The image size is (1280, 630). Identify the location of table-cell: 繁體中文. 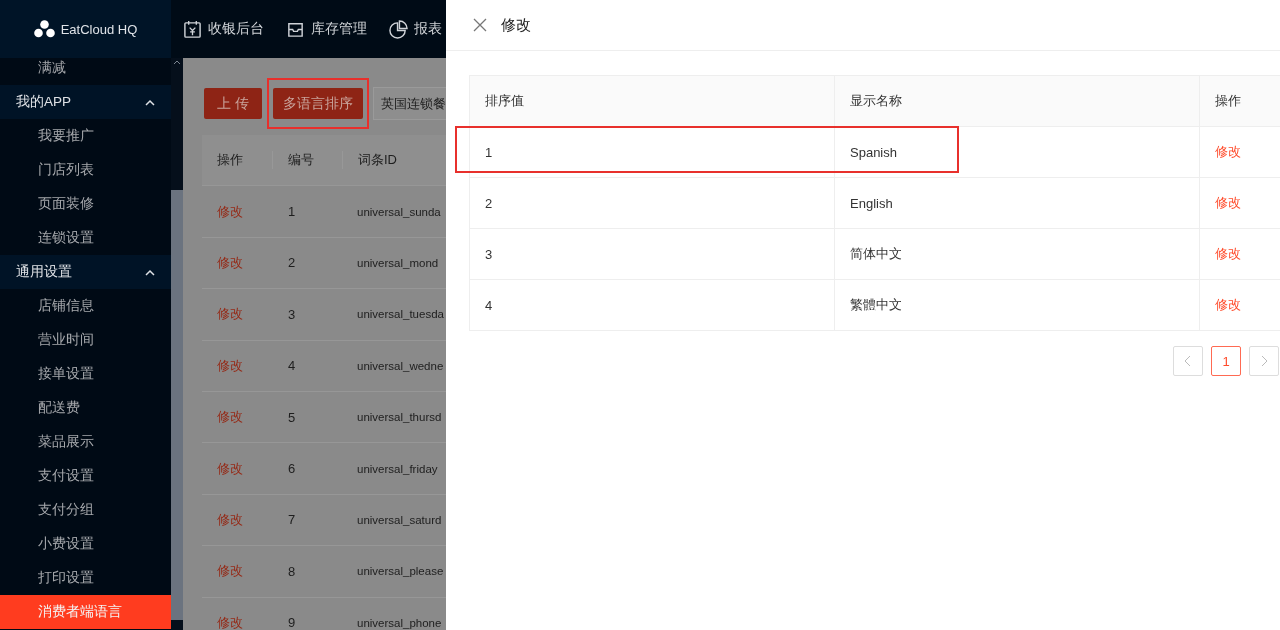
(876, 305).